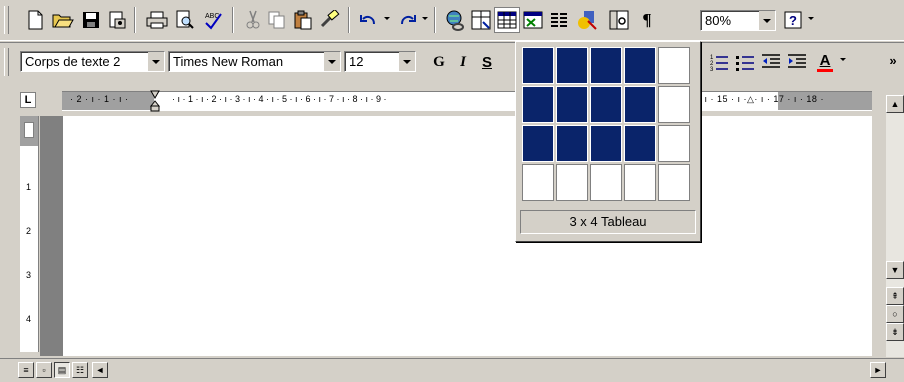 This screenshot has height=382, width=904. What do you see at coordinates (356, 61) in the screenshot?
I see `font-size-value: 12` at bounding box center [356, 61].